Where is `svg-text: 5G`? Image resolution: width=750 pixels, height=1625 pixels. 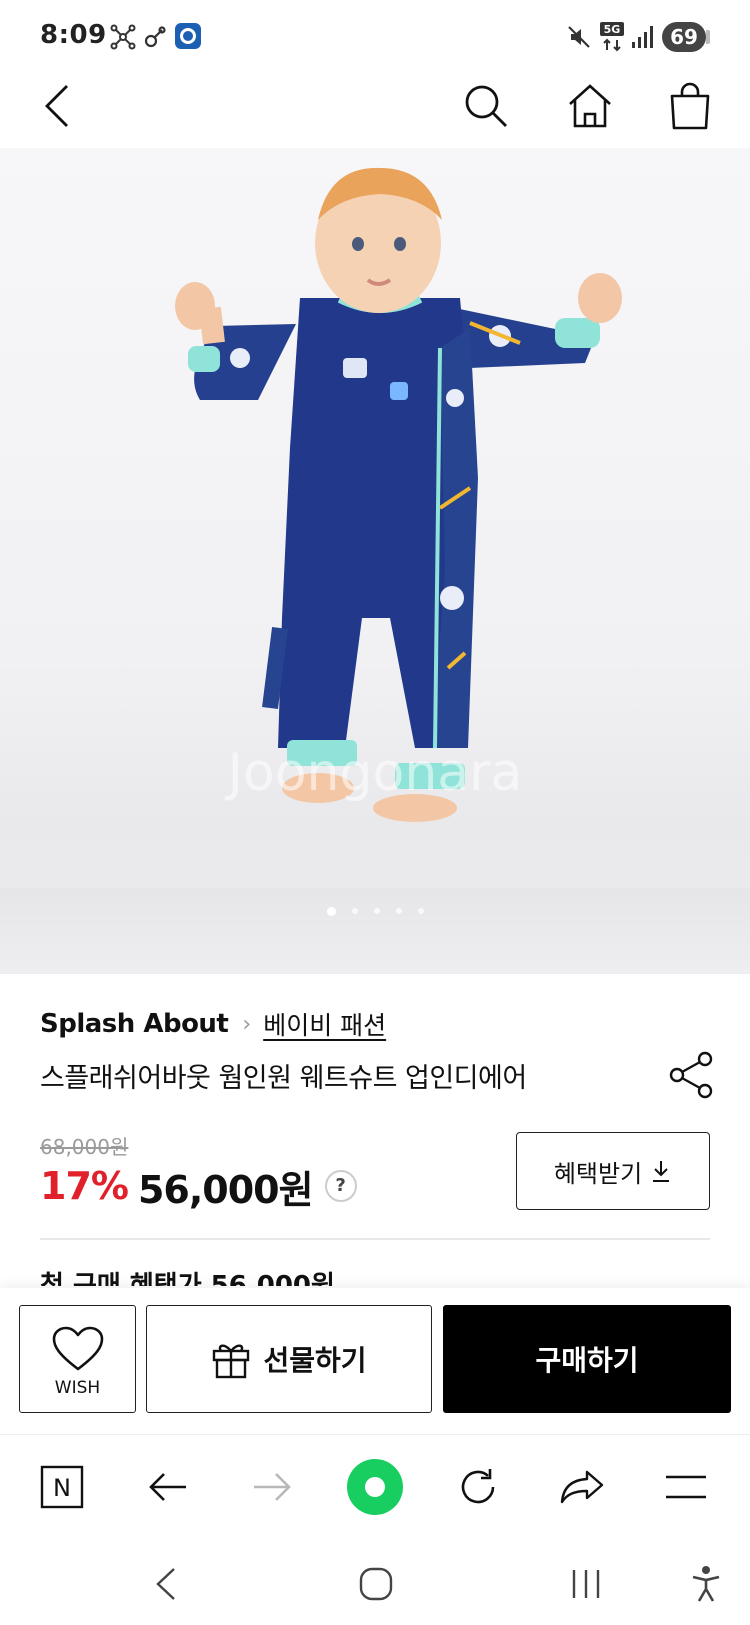
svg-text: 5G is located at coordinates (612, 29).